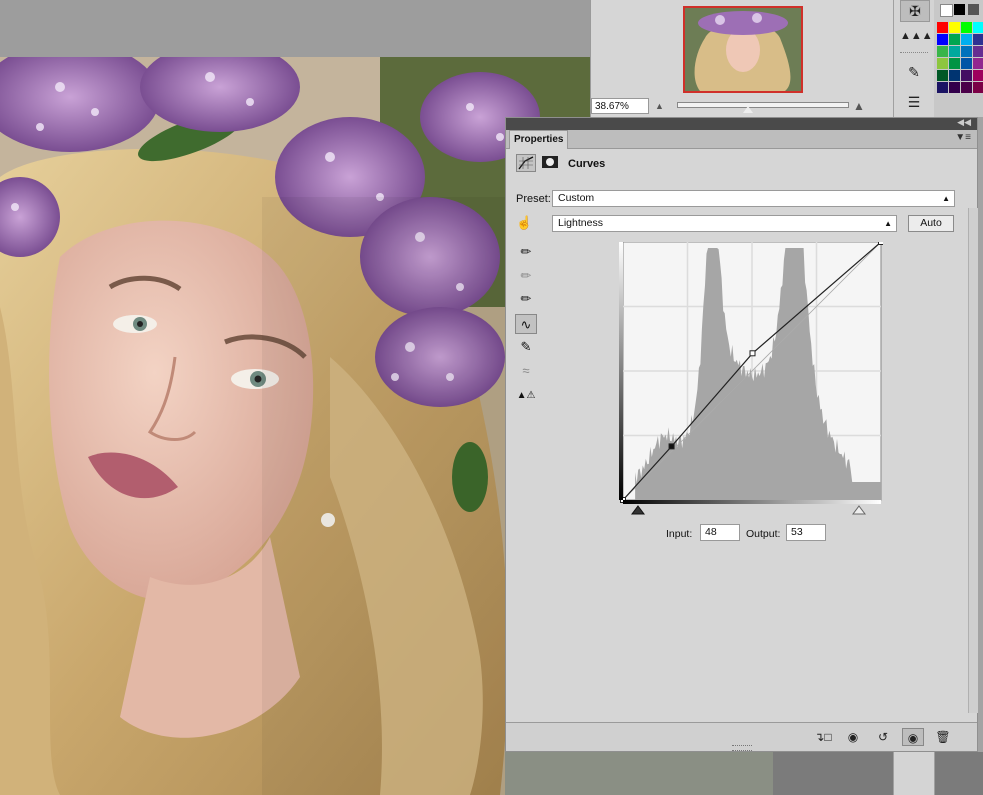 Image resolution: width=983 pixels, height=795 pixels. I want to click on histogram-icon: ▲▲▲, so click(916, 36).